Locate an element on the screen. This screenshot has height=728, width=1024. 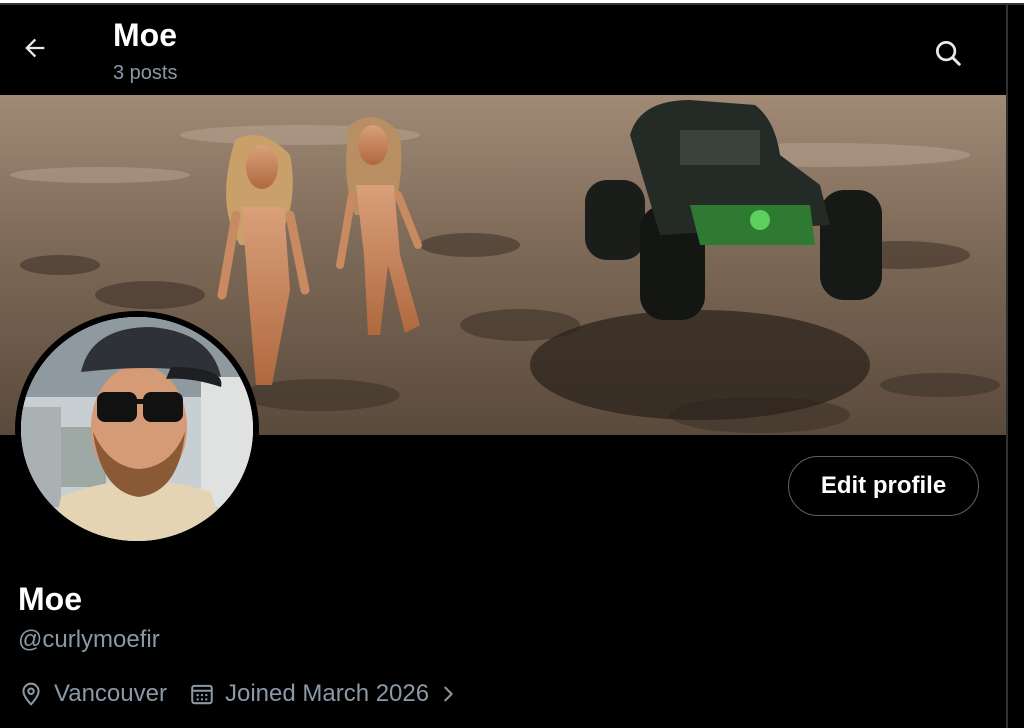
avatar-frame is located at coordinates (137, 429).